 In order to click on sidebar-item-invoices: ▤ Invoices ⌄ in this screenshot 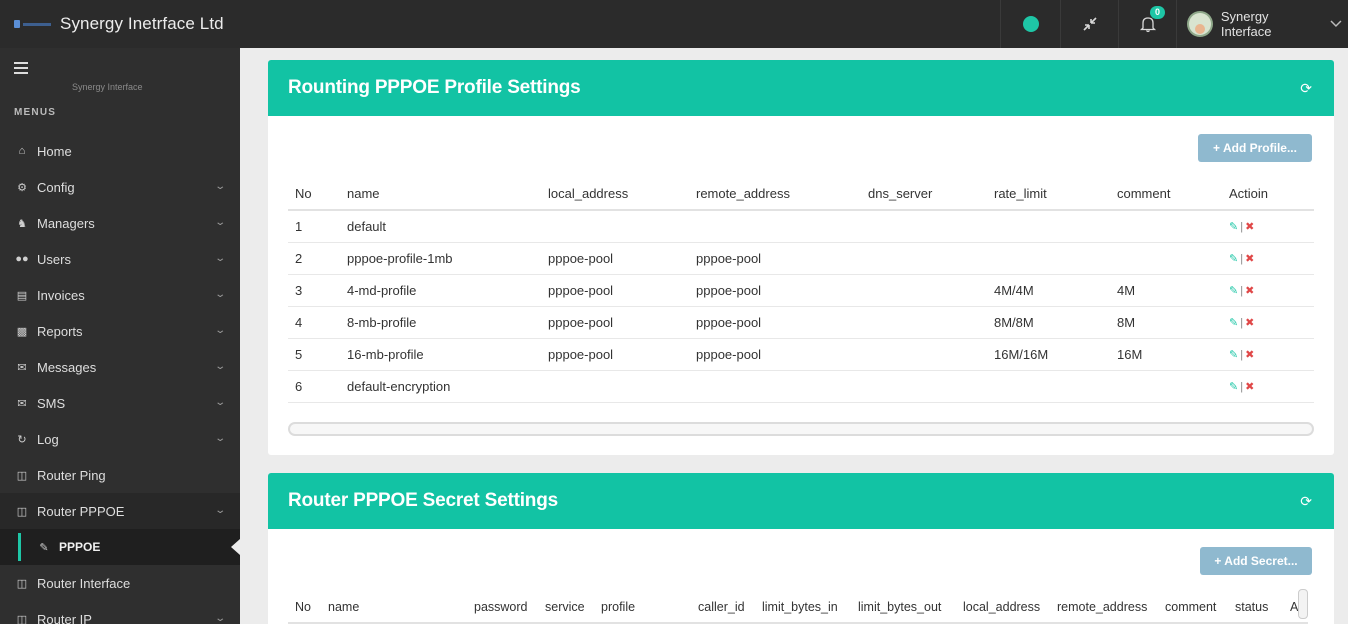, I will do `click(120, 295)`.